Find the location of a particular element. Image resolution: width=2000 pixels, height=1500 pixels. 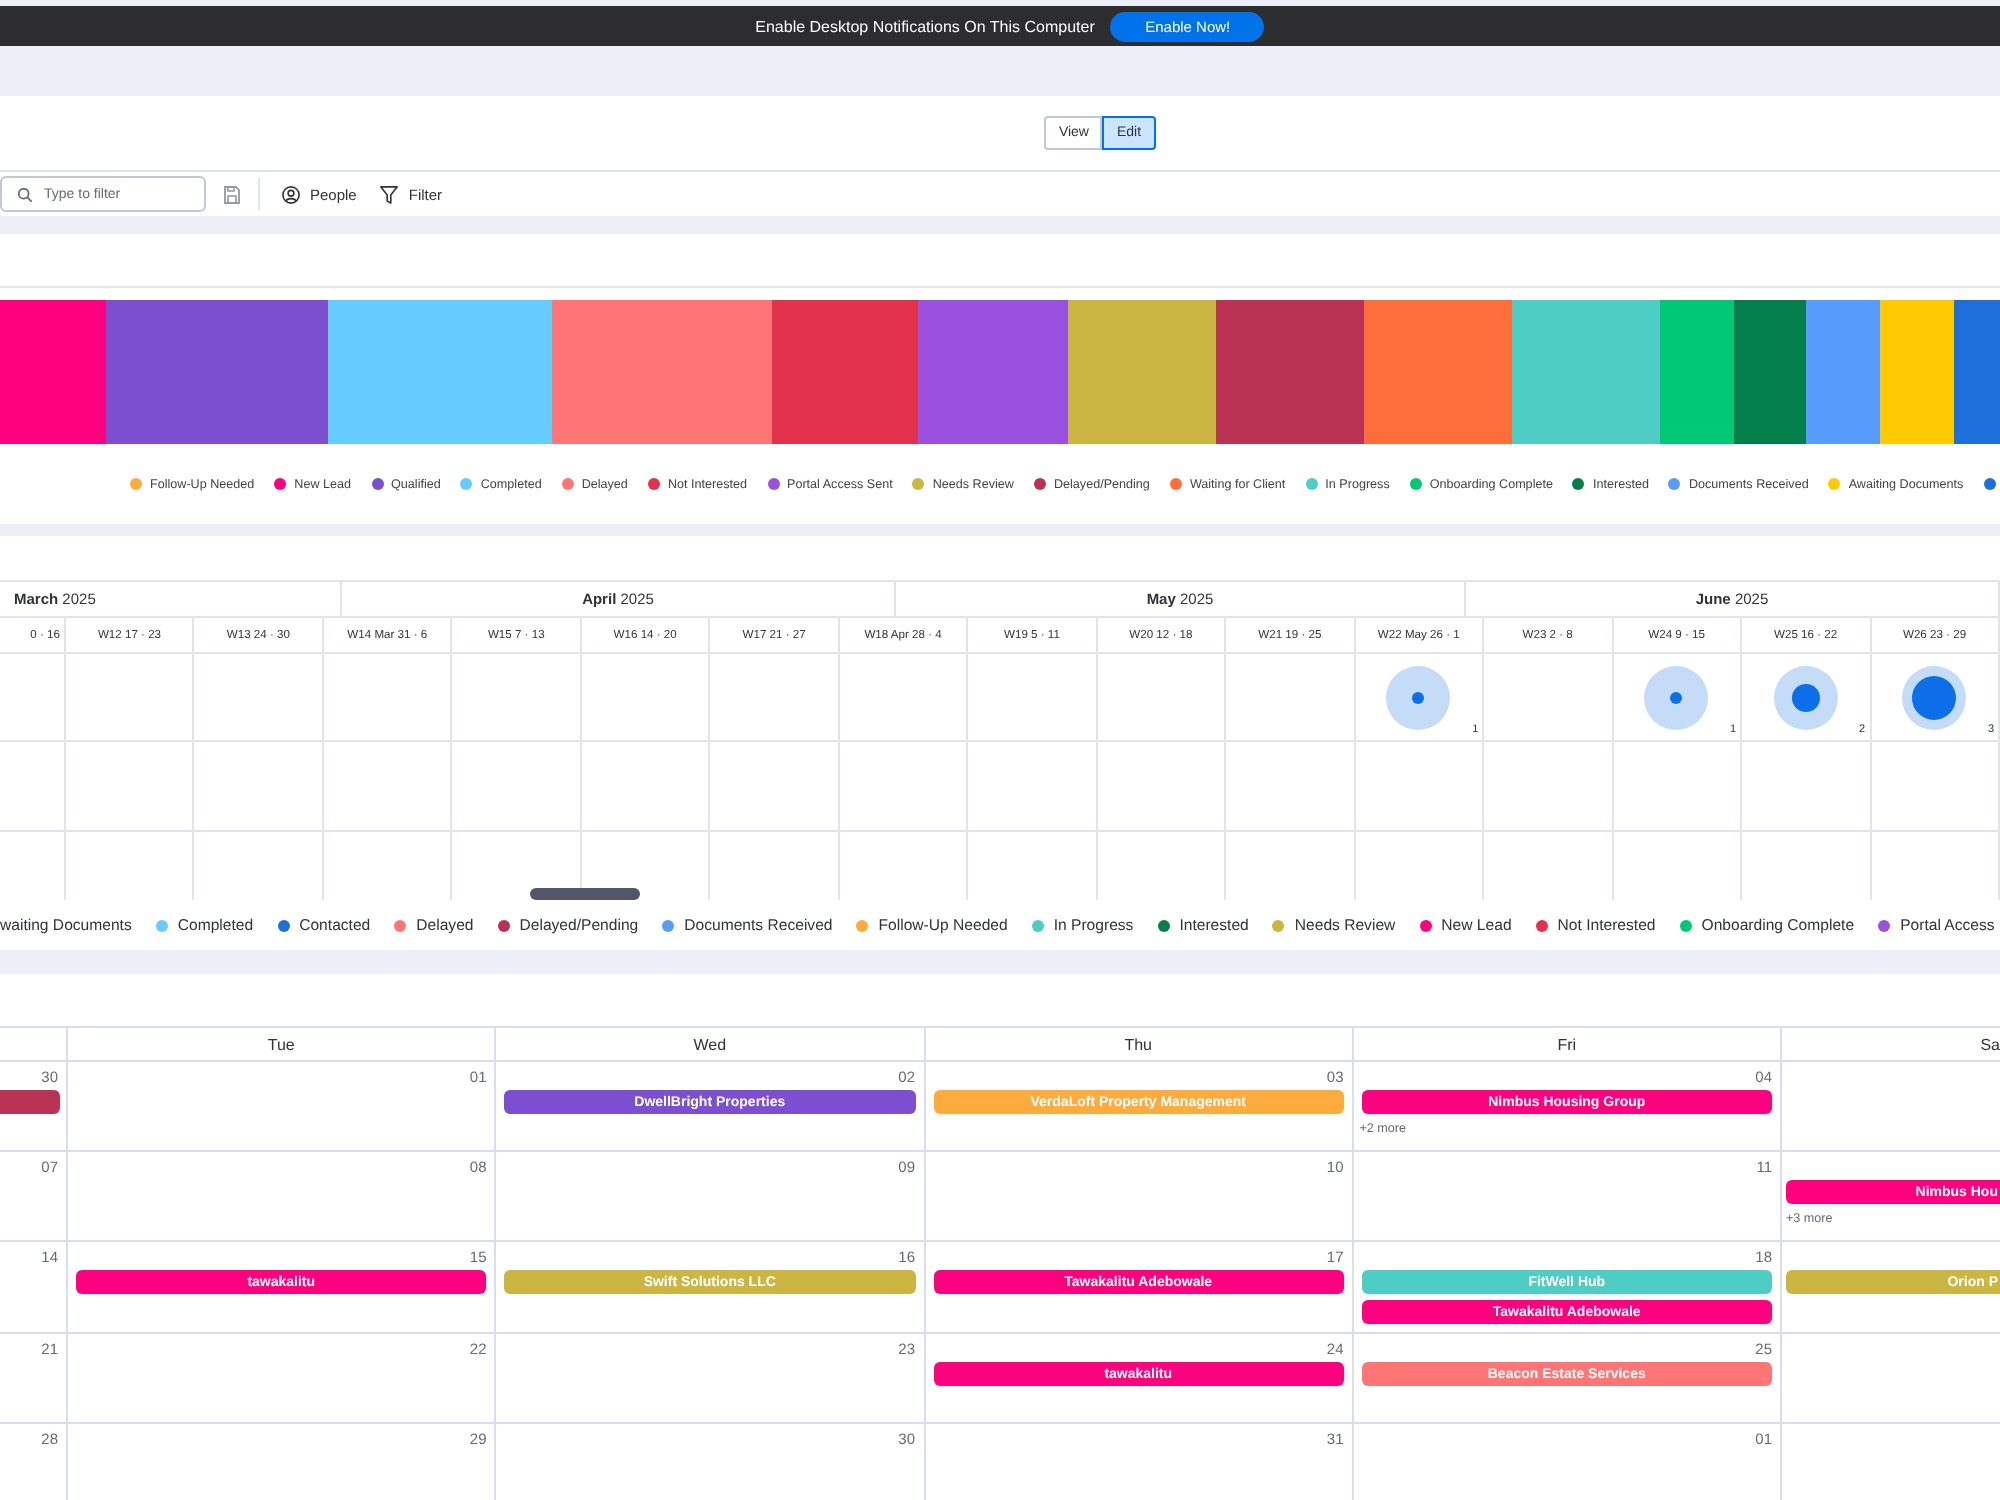

day-header: Tue is located at coordinates (282, 1045).